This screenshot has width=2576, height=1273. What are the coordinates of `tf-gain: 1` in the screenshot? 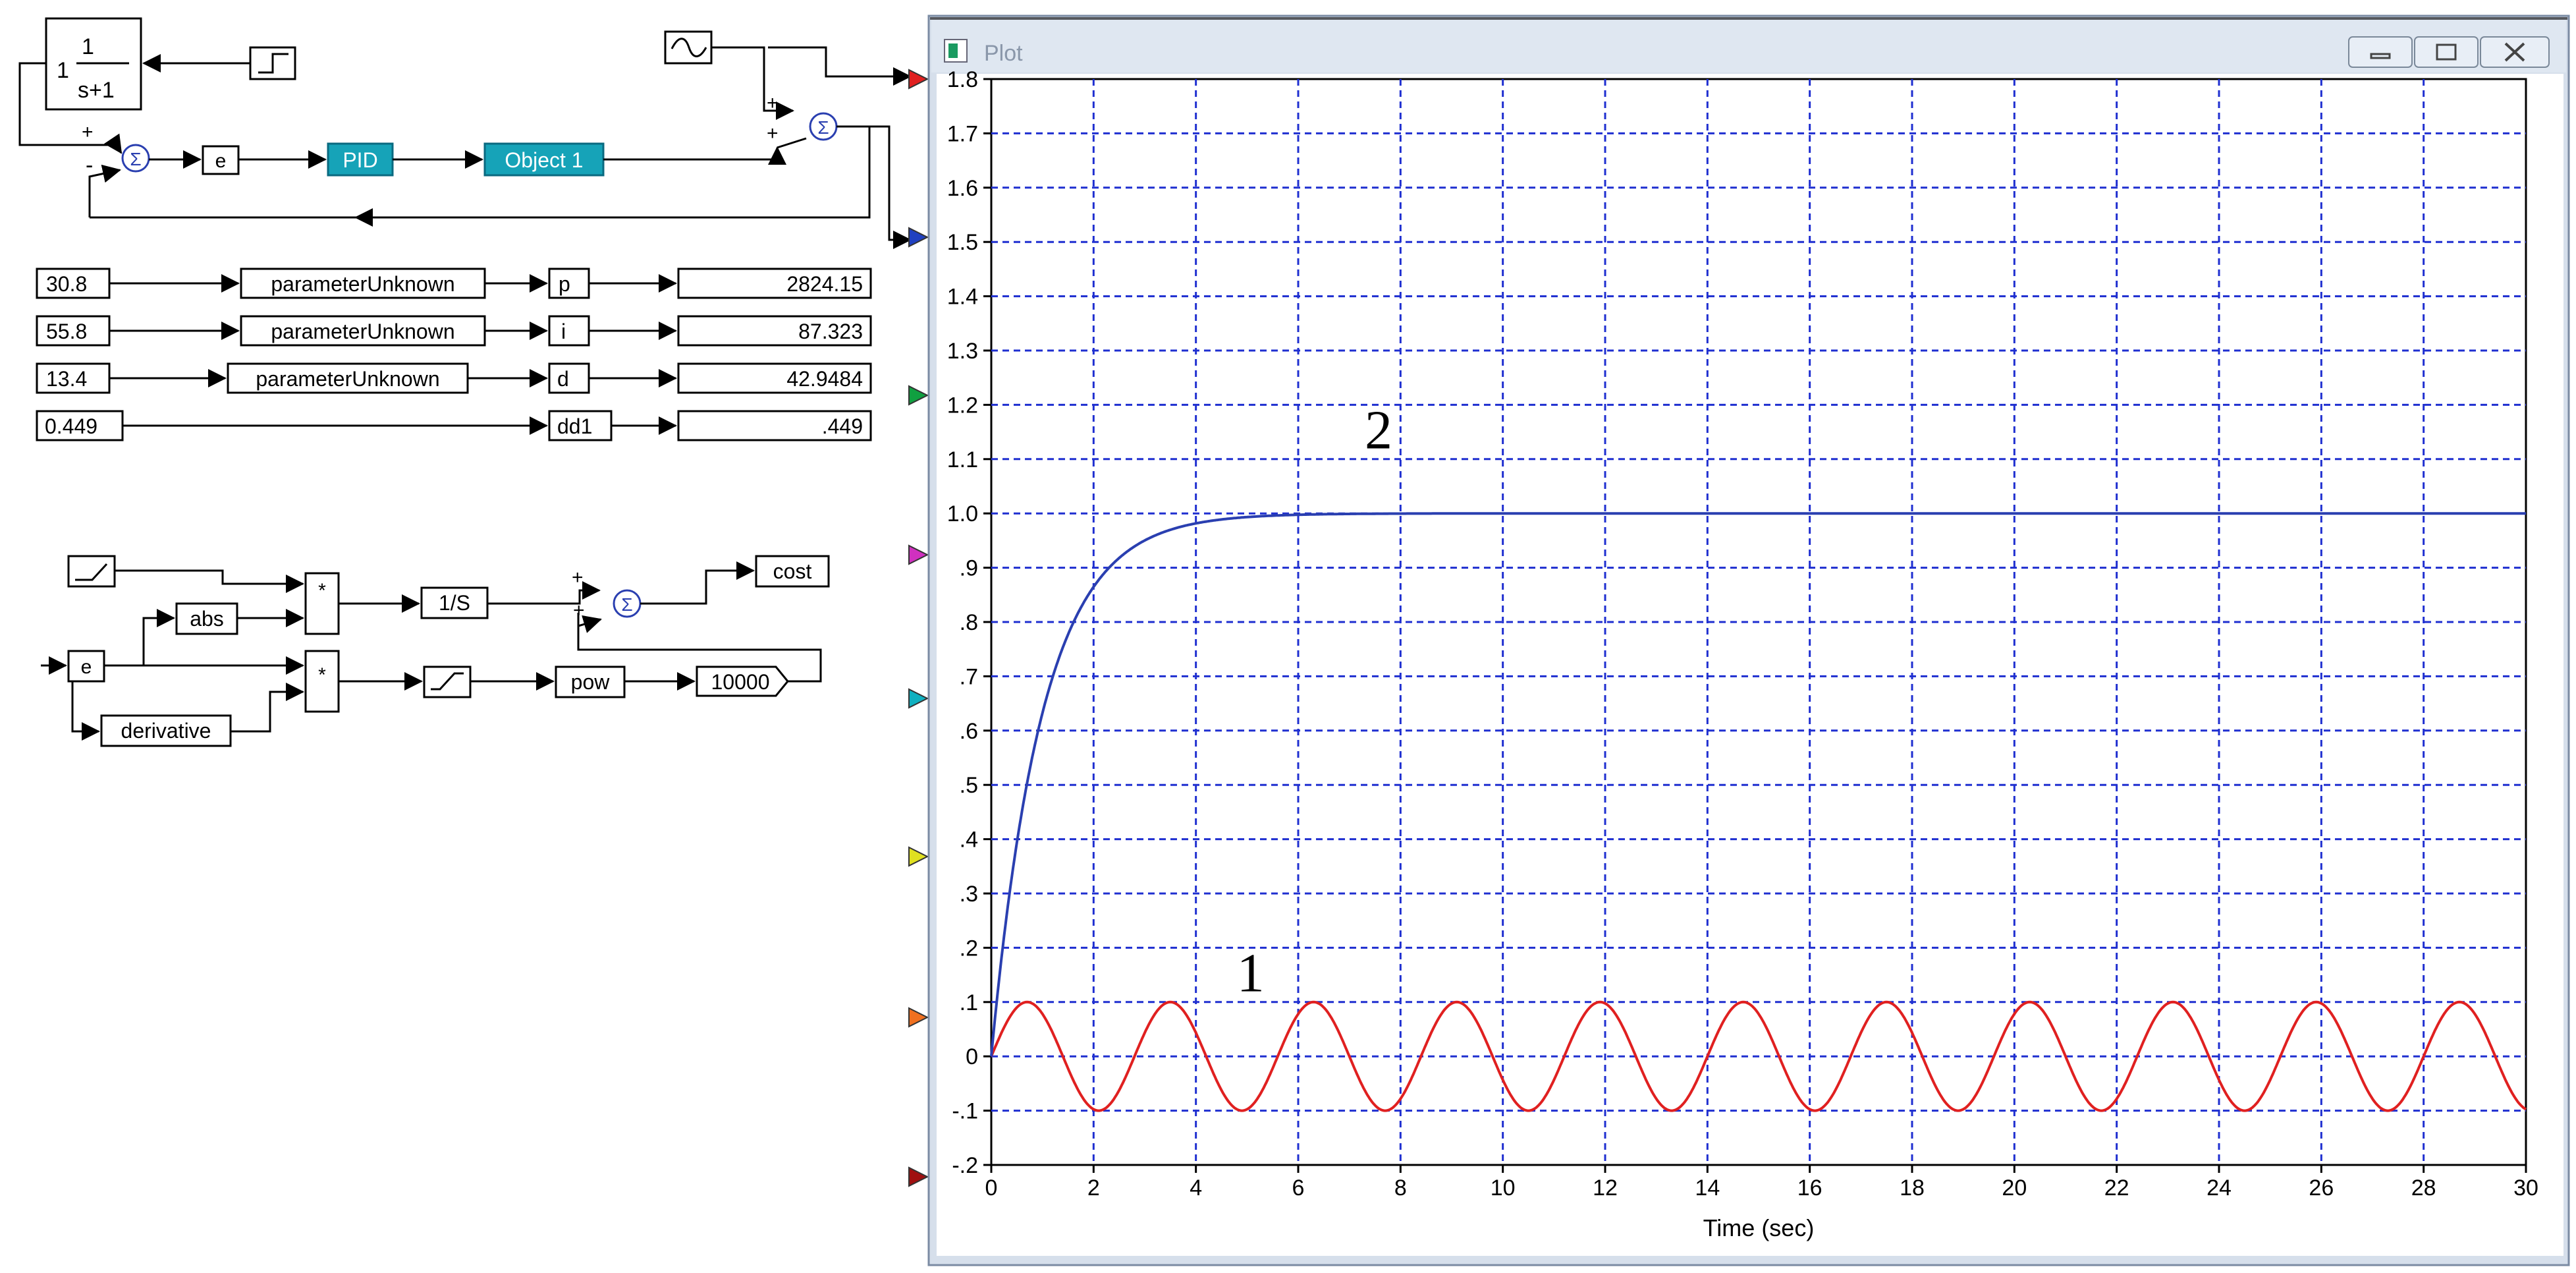 It's located at (63, 70).